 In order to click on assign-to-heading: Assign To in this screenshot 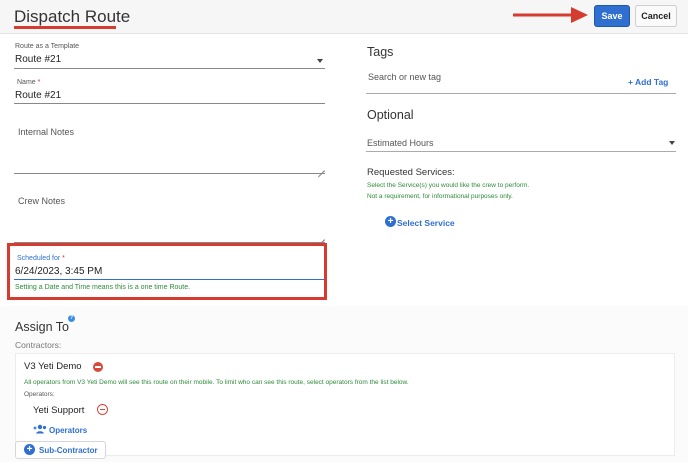, I will do `click(42, 327)`.